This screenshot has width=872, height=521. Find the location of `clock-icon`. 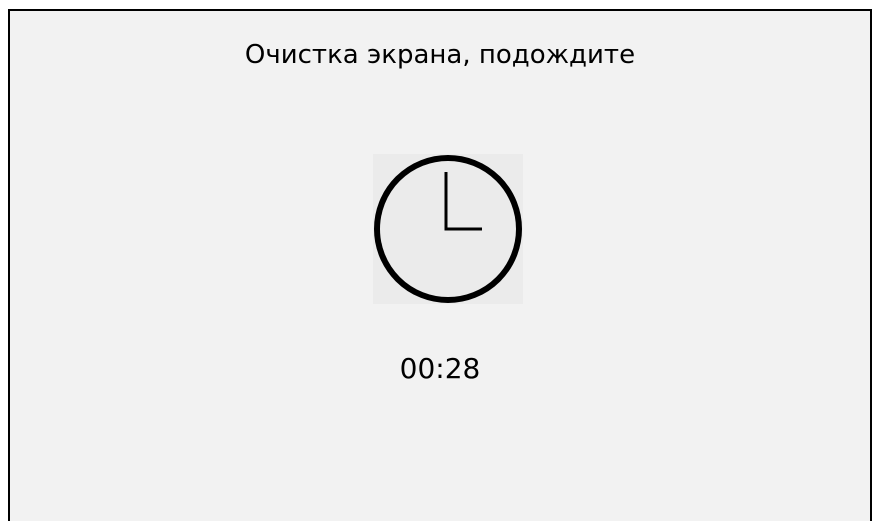

clock-icon is located at coordinates (448, 229).